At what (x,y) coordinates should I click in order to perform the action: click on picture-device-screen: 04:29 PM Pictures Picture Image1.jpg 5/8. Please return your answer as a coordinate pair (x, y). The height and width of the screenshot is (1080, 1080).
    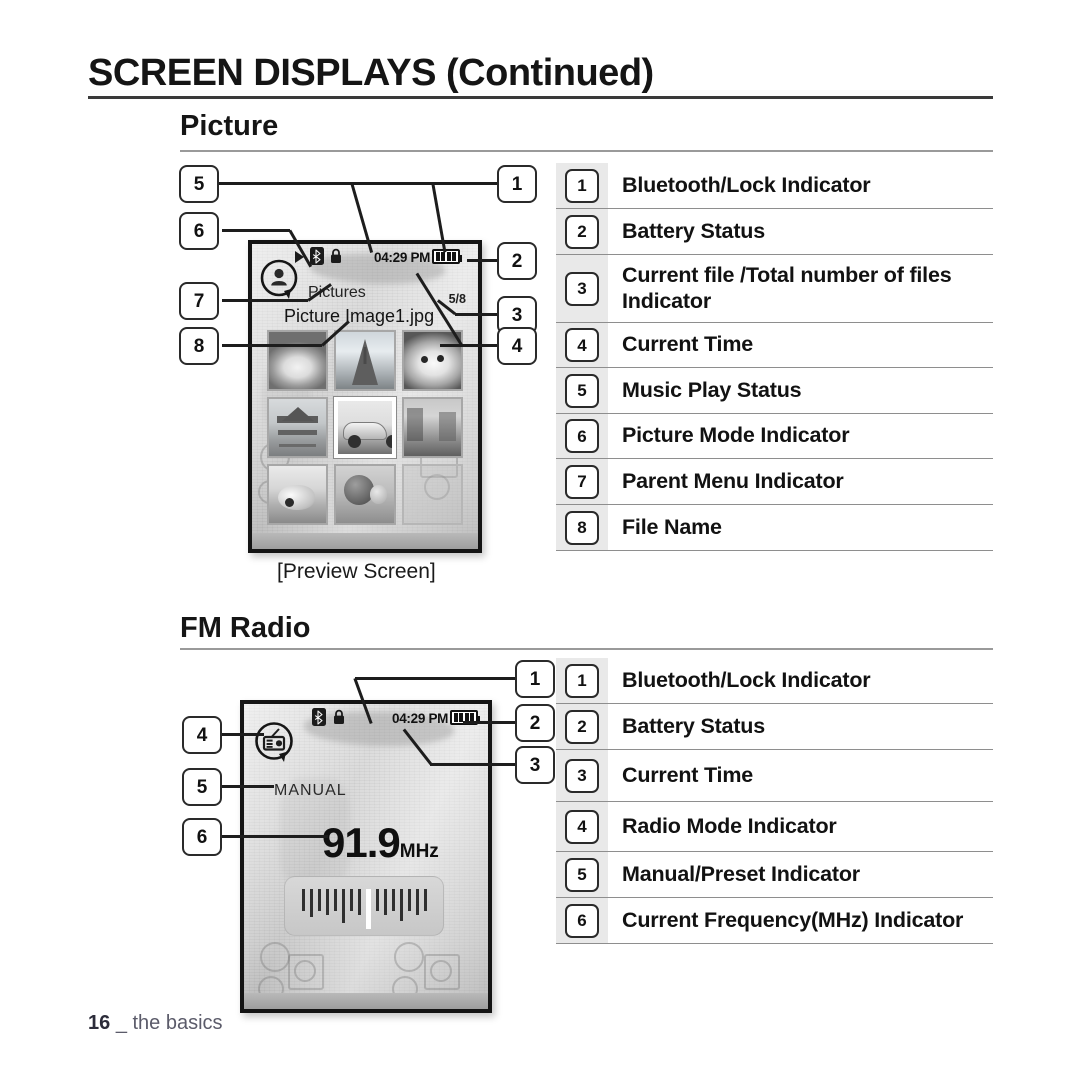
    Looking at the image, I should click on (365, 396).